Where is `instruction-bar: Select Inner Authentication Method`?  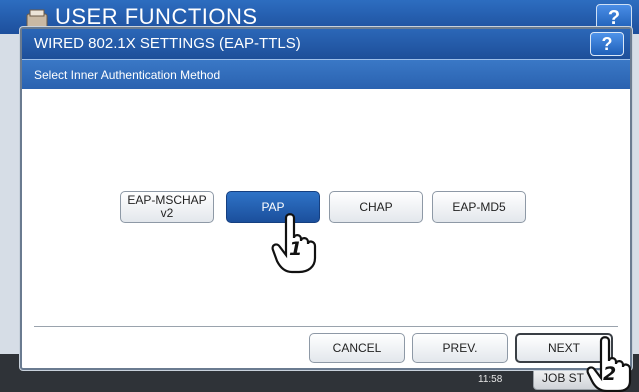 instruction-bar: Select Inner Authentication Method is located at coordinates (326, 74).